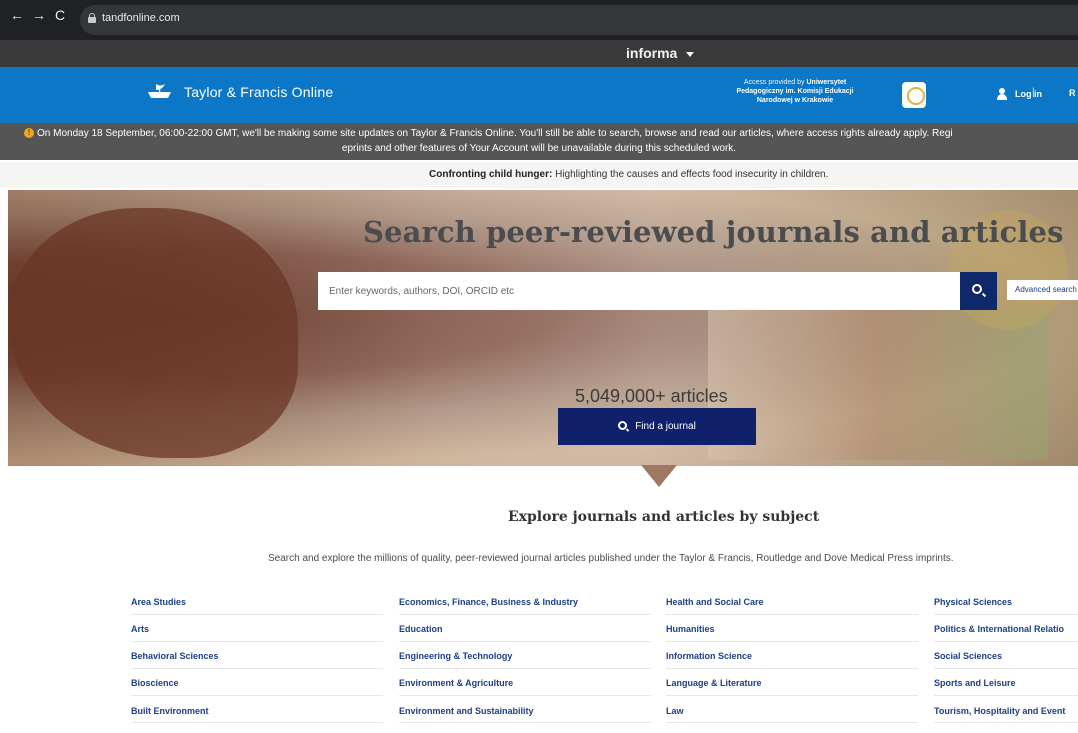 Image resolution: width=1078 pixels, height=733 pixels. Describe the element at coordinates (975, 683) in the screenshot. I see `subject-link-sports-leisure: Sports and Leisure` at that location.